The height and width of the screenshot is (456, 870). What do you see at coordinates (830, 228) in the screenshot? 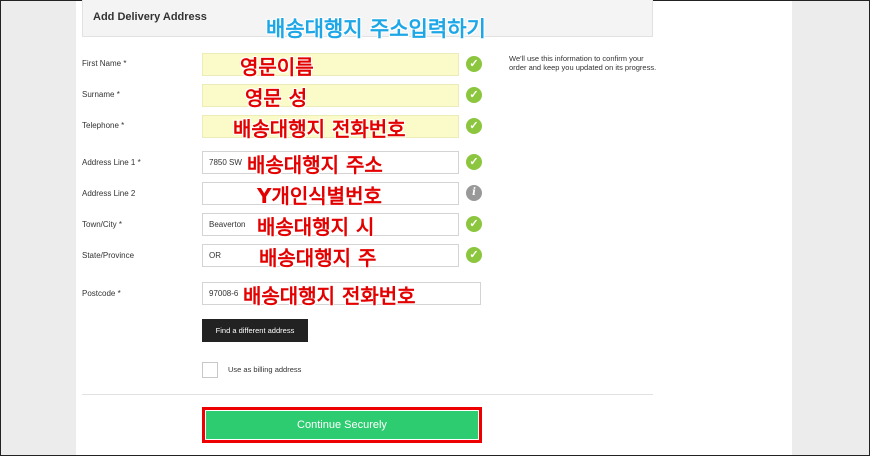
I see `right-gutter` at bounding box center [830, 228].